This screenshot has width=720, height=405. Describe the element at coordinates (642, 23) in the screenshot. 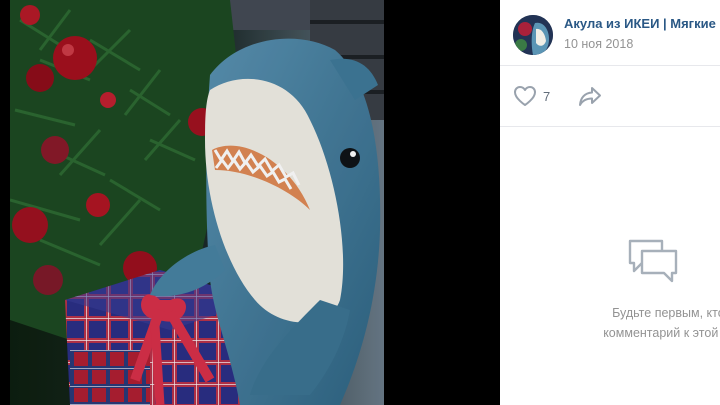

I see `author-name: Акула из ИКЕИ | Мягкие и` at that location.